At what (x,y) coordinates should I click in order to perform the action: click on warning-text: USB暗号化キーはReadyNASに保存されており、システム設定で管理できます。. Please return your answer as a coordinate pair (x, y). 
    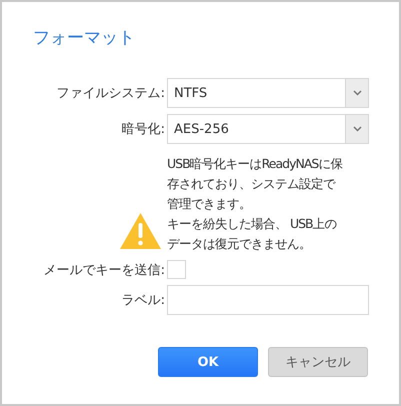
    Looking at the image, I should click on (255, 184).